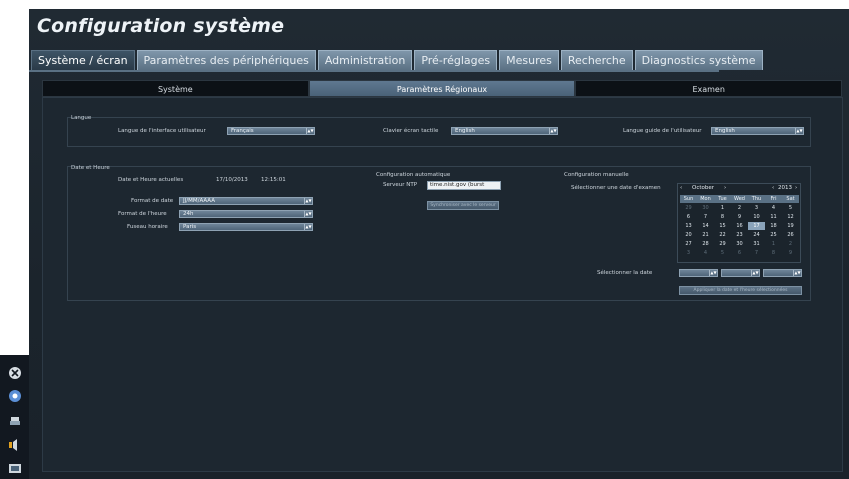  I want to click on time-format-value: 24h, so click(188, 214).